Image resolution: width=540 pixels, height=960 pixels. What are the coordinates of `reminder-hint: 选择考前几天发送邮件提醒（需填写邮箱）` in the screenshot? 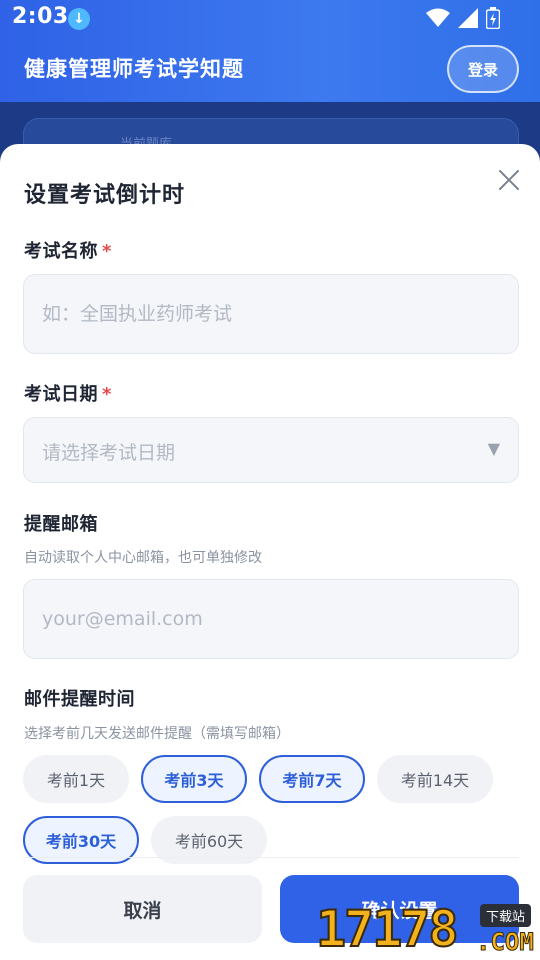 It's located at (157, 734).